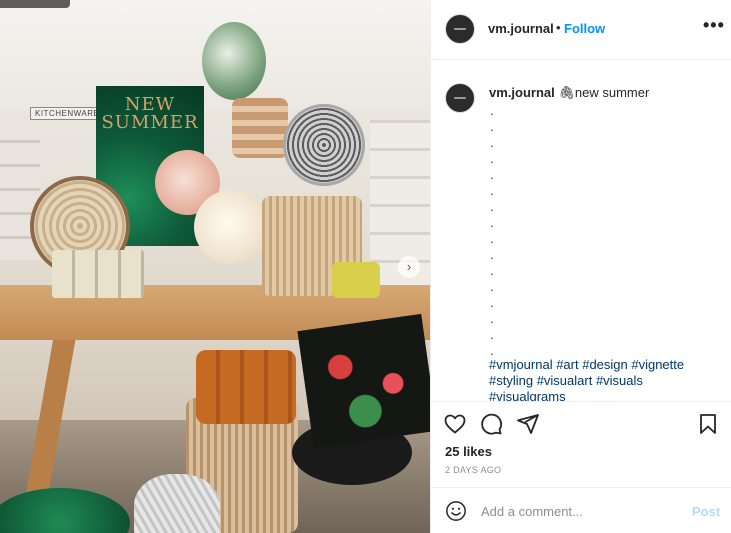 The image size is (731, 533). I want to click on share-icon, so click(528, 424).